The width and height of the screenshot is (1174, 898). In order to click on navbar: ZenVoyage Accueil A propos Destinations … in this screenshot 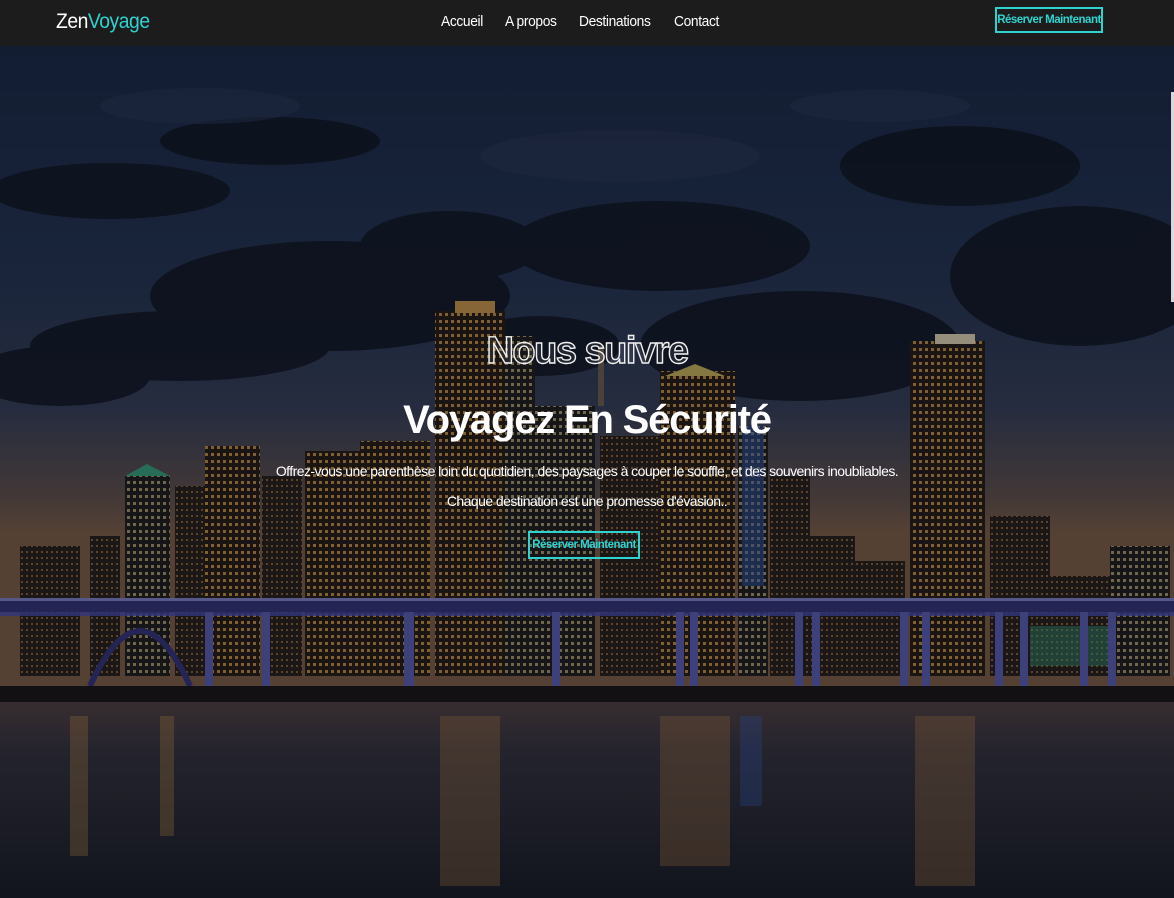, I will do `click(587, 23)`.